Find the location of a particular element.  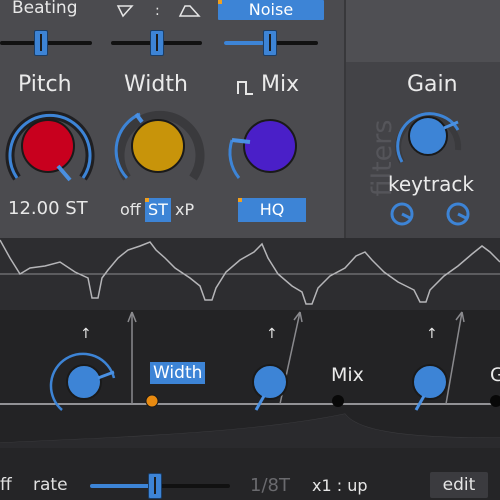

mod-arrow-1: ↑ is located at coordinates (86, 334).